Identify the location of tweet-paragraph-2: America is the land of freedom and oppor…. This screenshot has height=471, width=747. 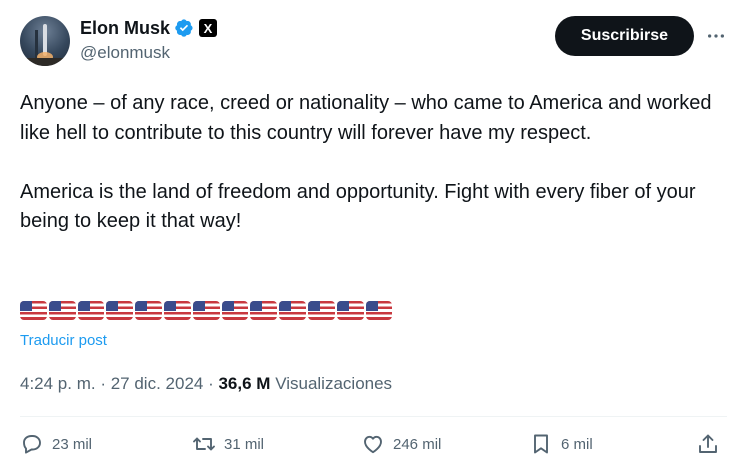
(358, 206).